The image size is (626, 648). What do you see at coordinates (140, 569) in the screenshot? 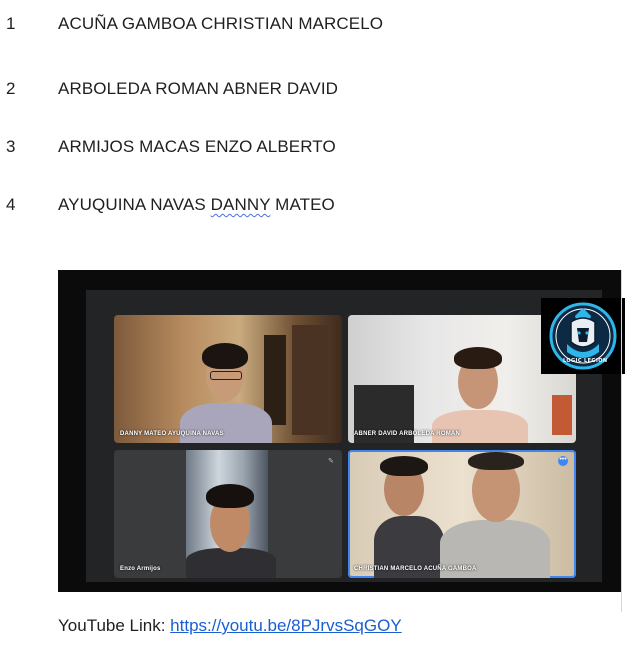
I see `participant-name-label: Enzo Armijos` at bounding box center [140, 569].